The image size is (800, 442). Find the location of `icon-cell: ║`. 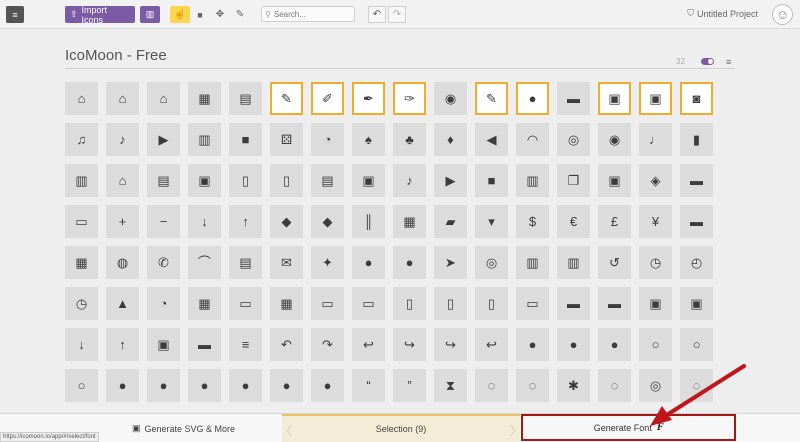

icon-cell: ║ is located at coordinates (368, 221).